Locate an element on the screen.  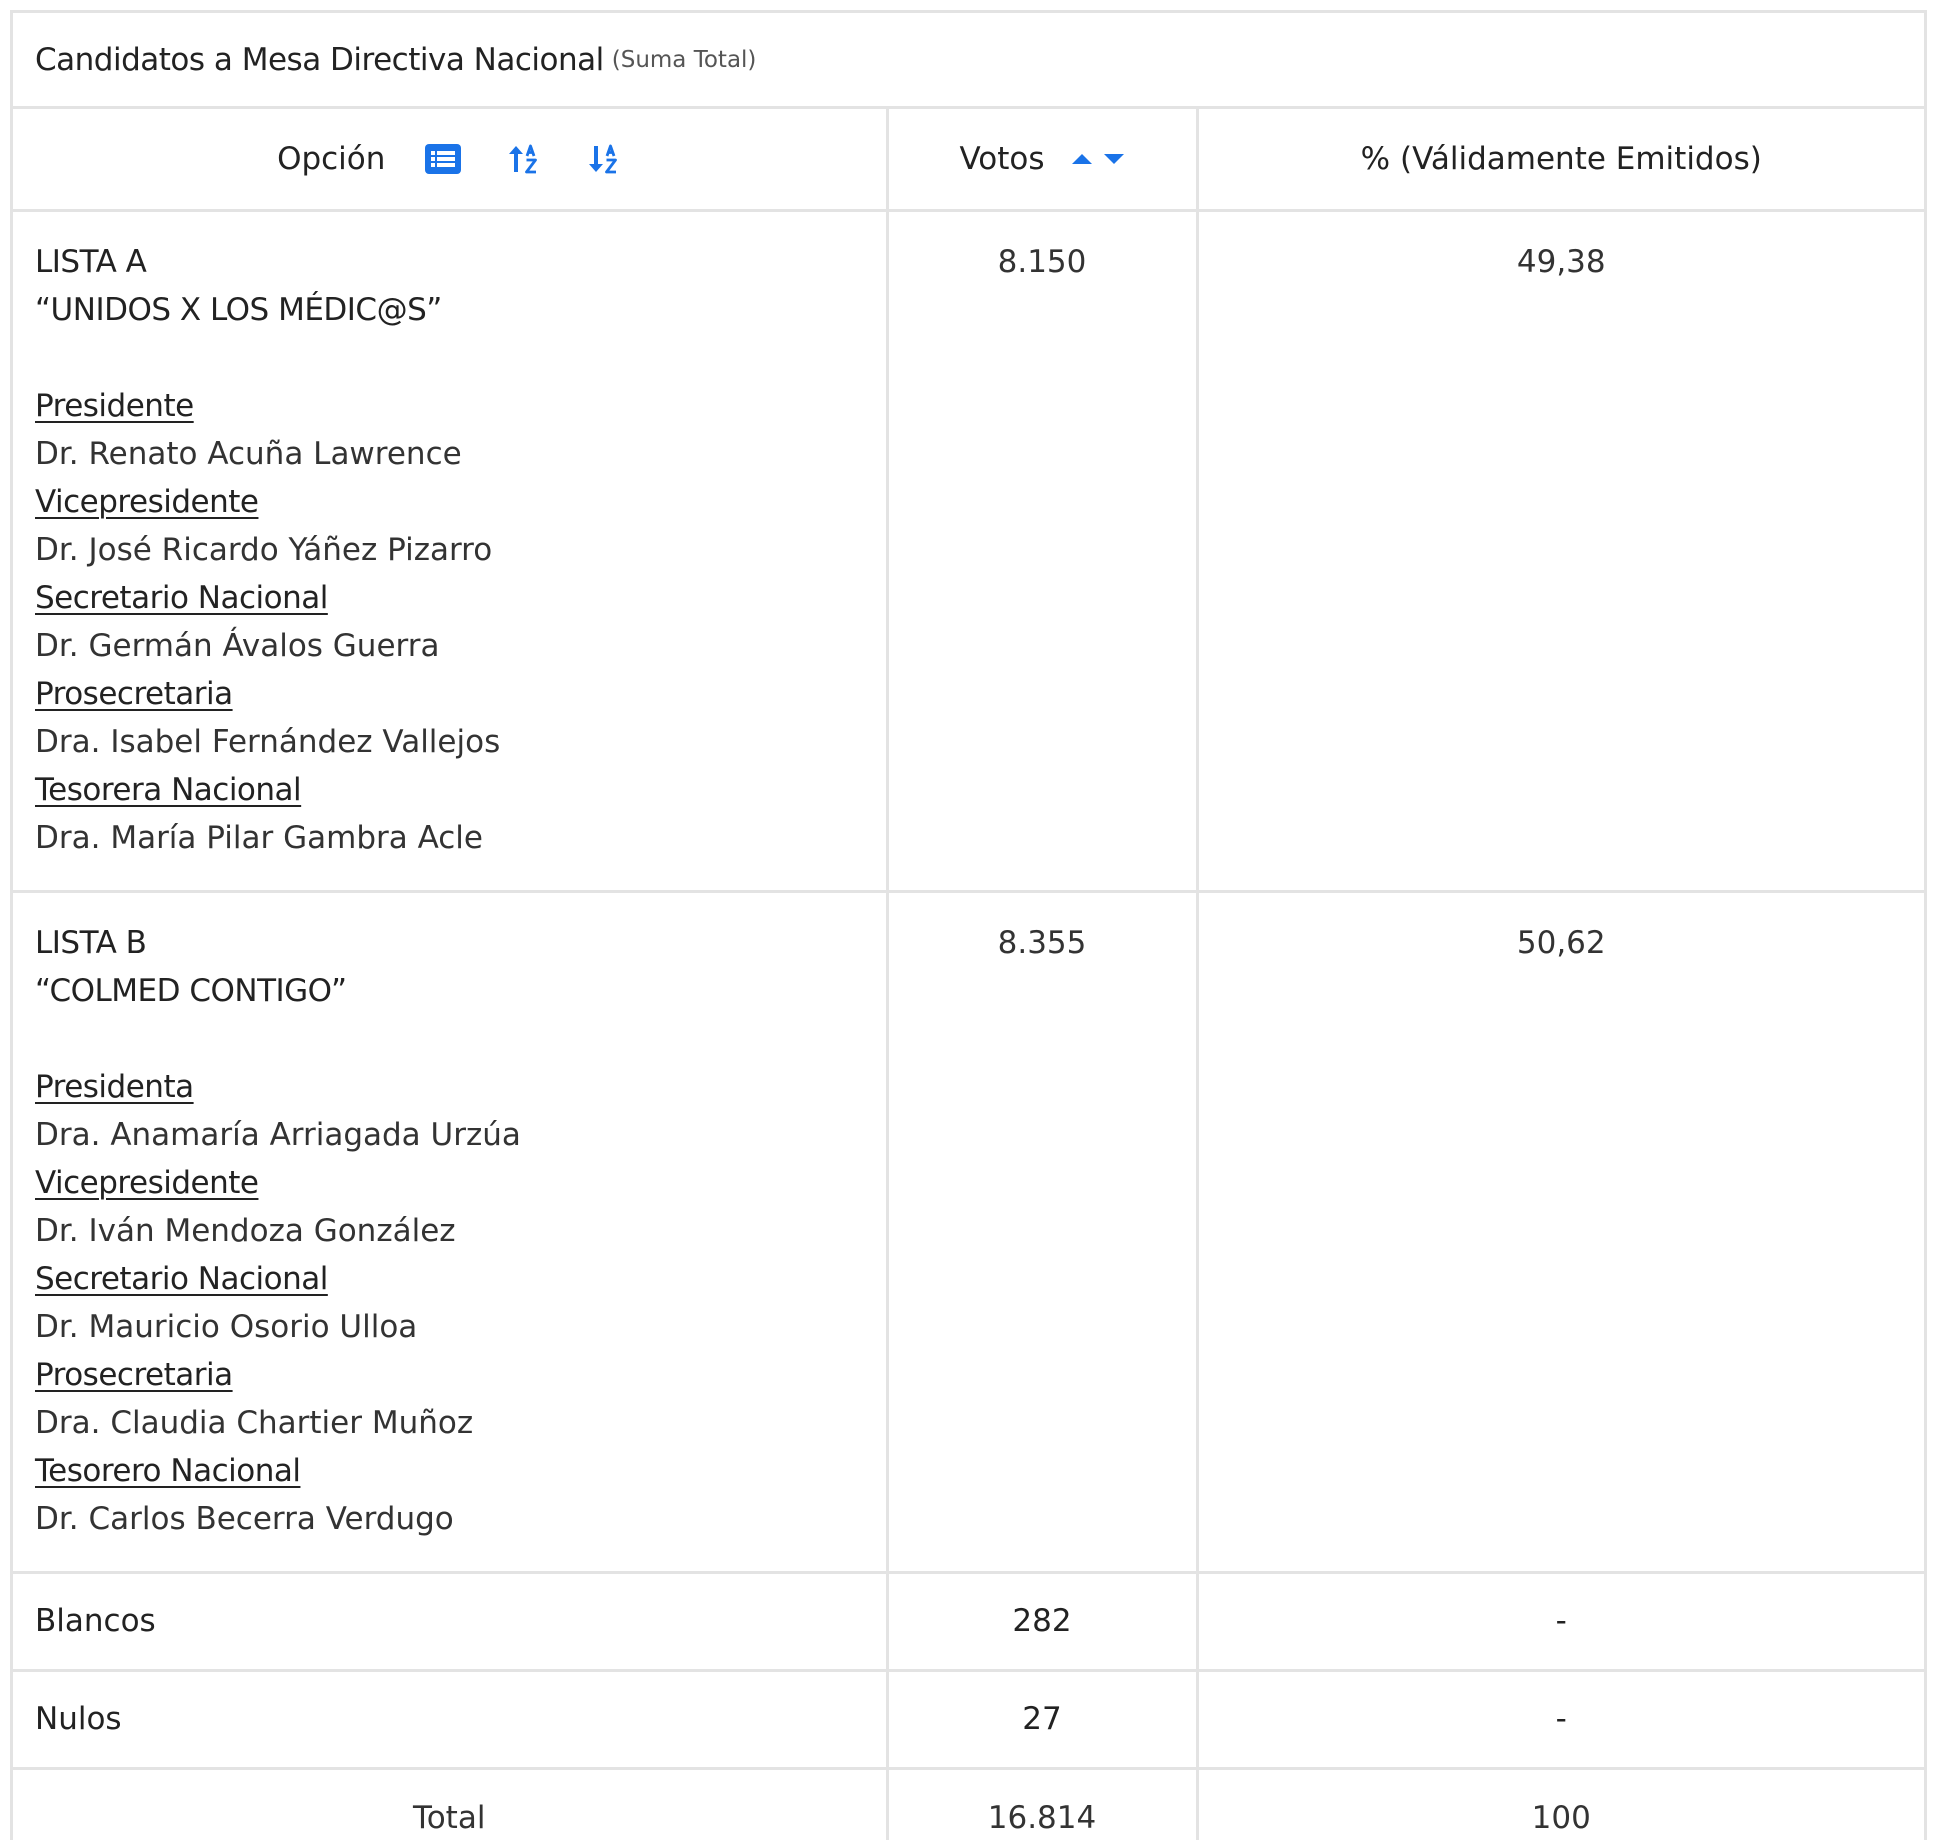
total-row: Total 16.814 100 is located at coordinates (968, 1804).